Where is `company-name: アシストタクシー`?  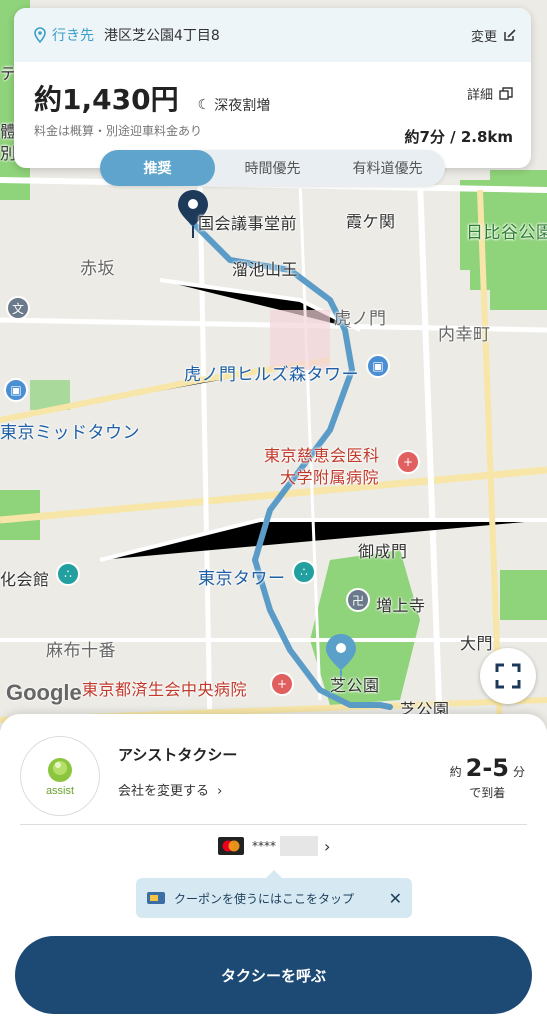 company-name: アシストタクシー is located at coordinates (178, 755).